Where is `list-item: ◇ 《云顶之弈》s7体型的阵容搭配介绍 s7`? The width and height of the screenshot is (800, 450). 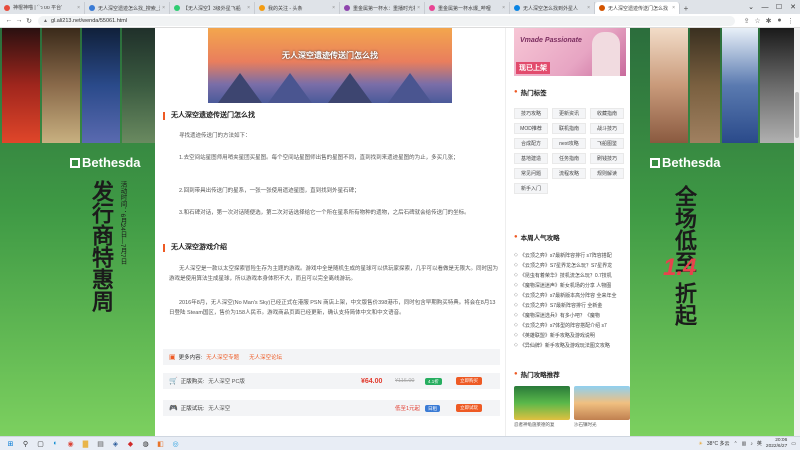
list-item: ◇ 《云顶之弈》s7体型的阵容搭配介绍 s7 is located at coordinates (572, 325).